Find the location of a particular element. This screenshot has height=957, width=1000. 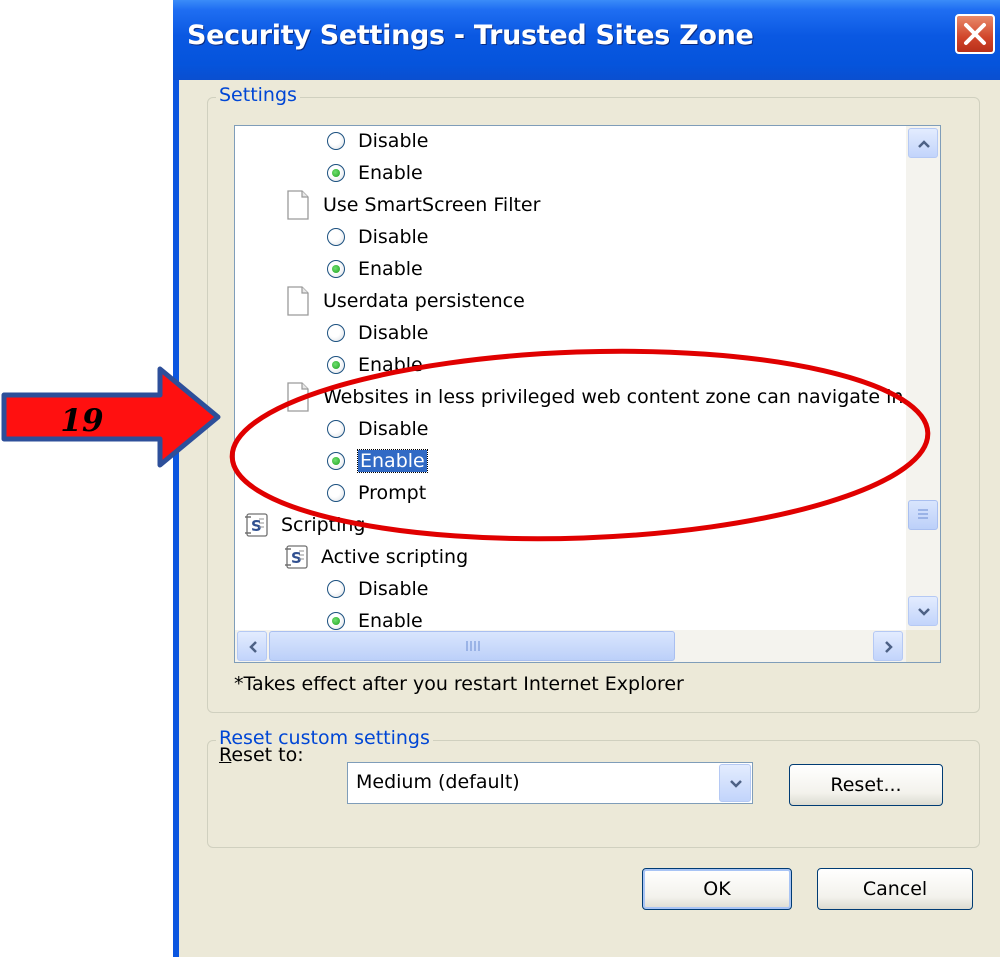

horizontal-scroll-thumb is located at coordinates (472, 646).